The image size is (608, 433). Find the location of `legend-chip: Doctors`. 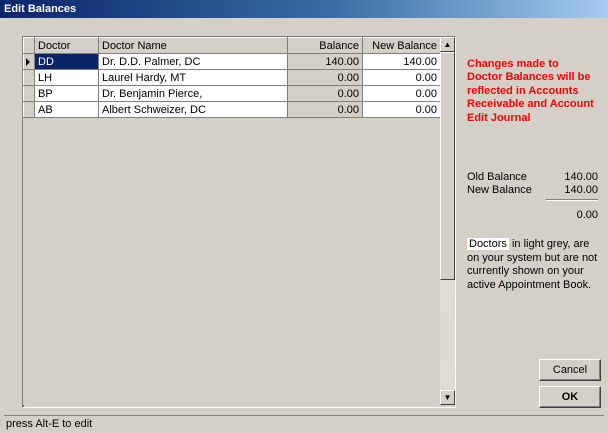

legend-chip: Doctors is located at coordinates (488, 244).